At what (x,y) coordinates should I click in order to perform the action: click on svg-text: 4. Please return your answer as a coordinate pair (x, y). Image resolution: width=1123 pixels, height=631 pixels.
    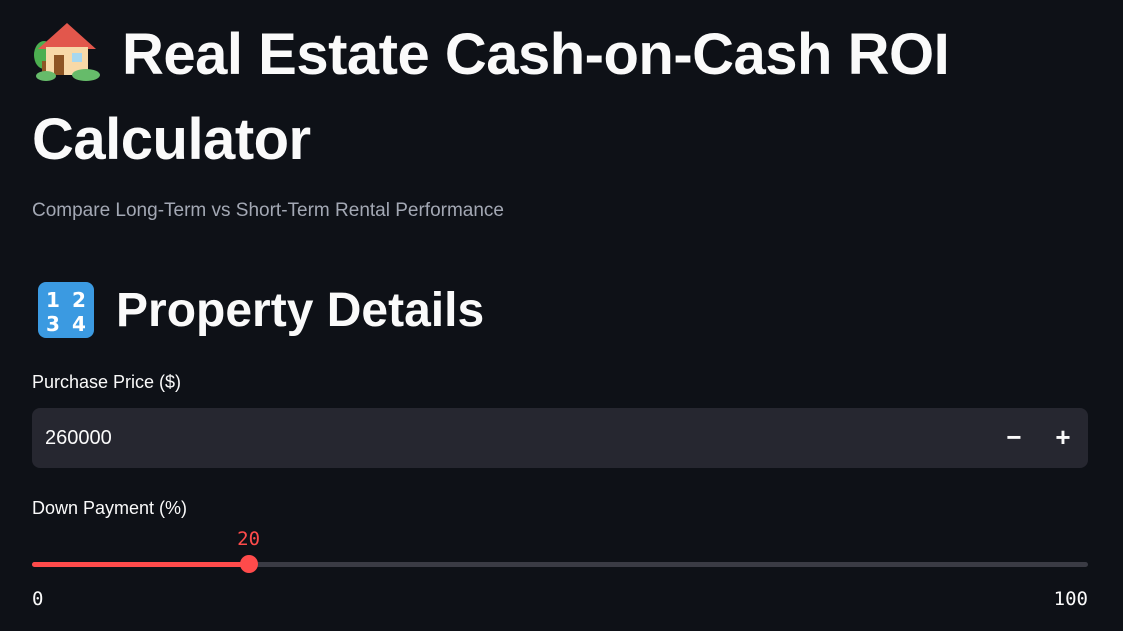
    Looking at the image, I should click on (79, 324).